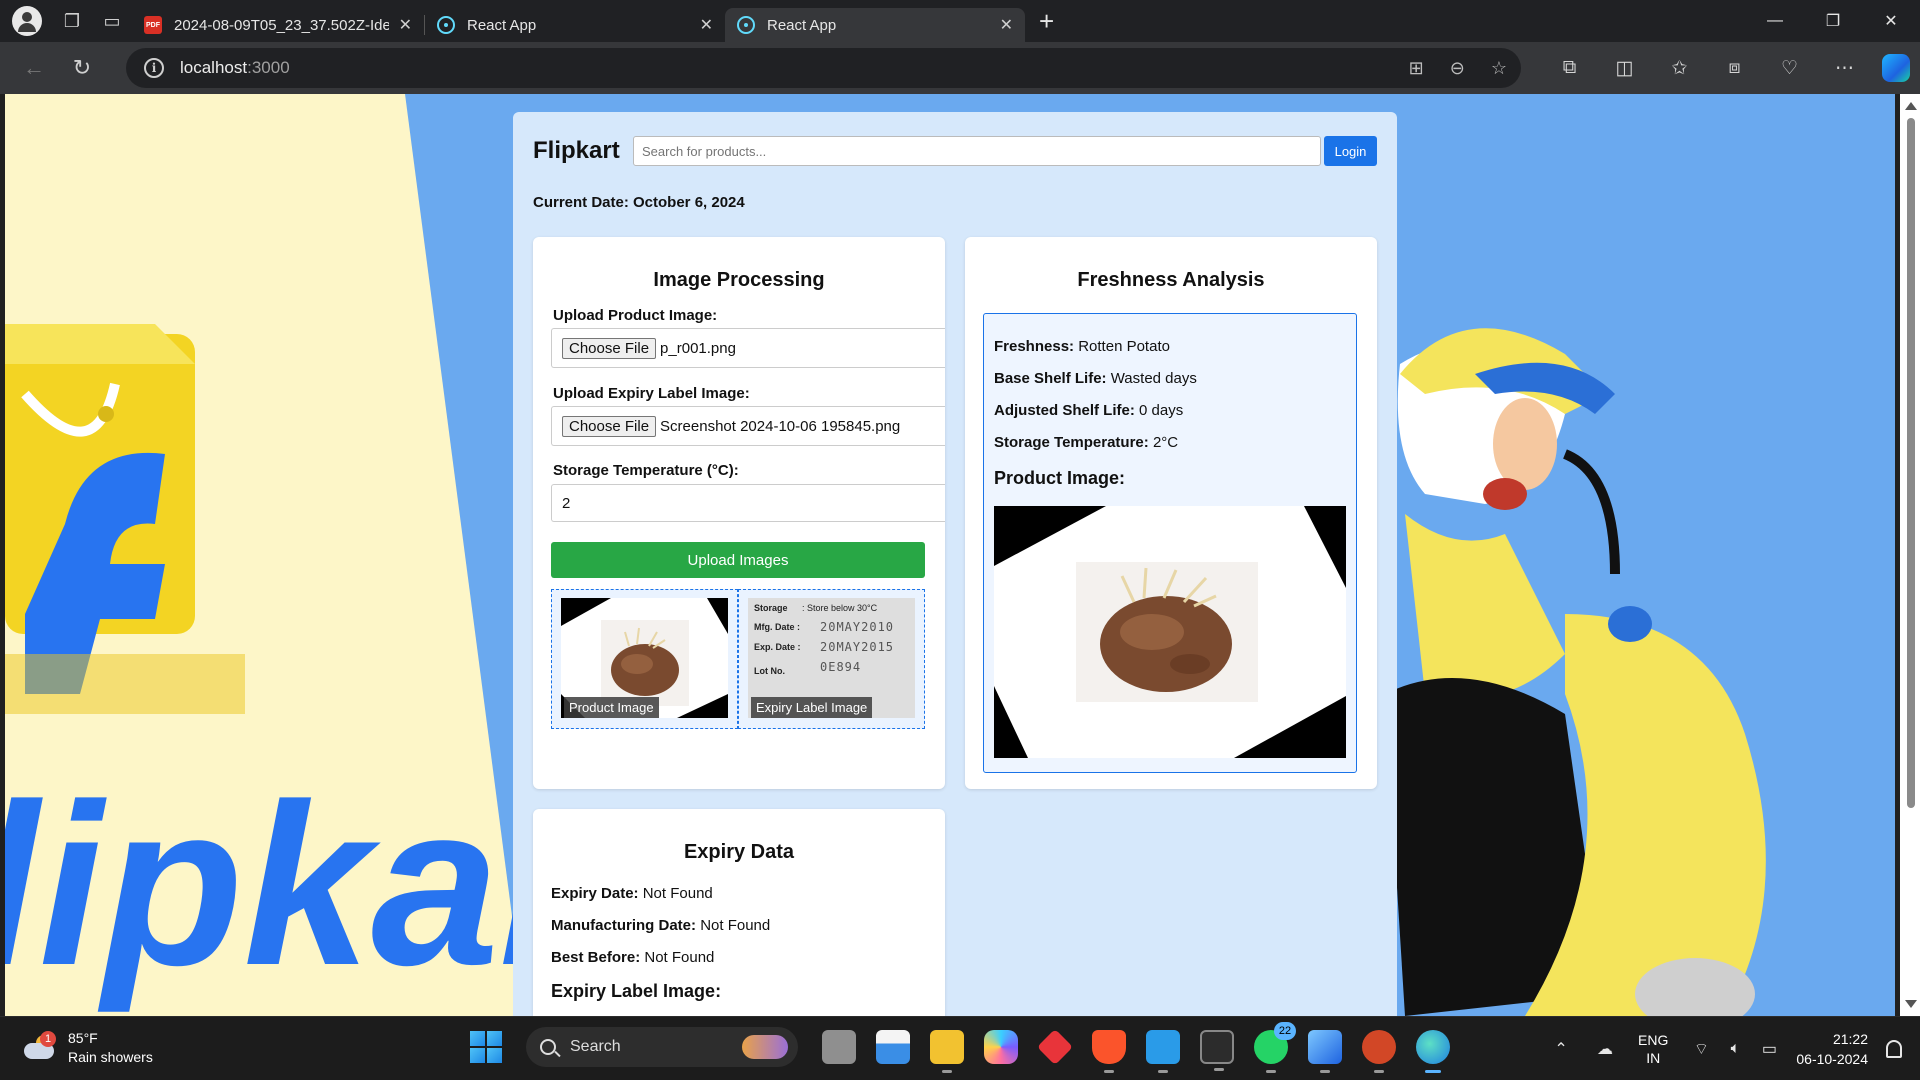  I want to click on expiry-image-label: Upload Expiry Label Image:, so click(651, 393).